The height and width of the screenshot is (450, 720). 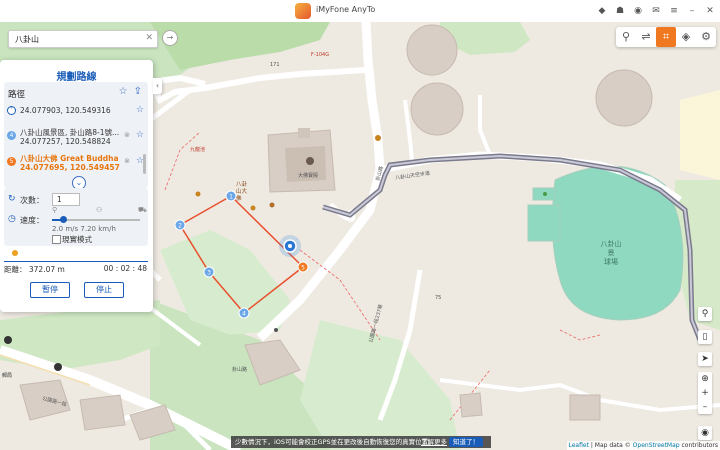 I want to click on arrow-right-icon: →, so click(x=170, y=38).